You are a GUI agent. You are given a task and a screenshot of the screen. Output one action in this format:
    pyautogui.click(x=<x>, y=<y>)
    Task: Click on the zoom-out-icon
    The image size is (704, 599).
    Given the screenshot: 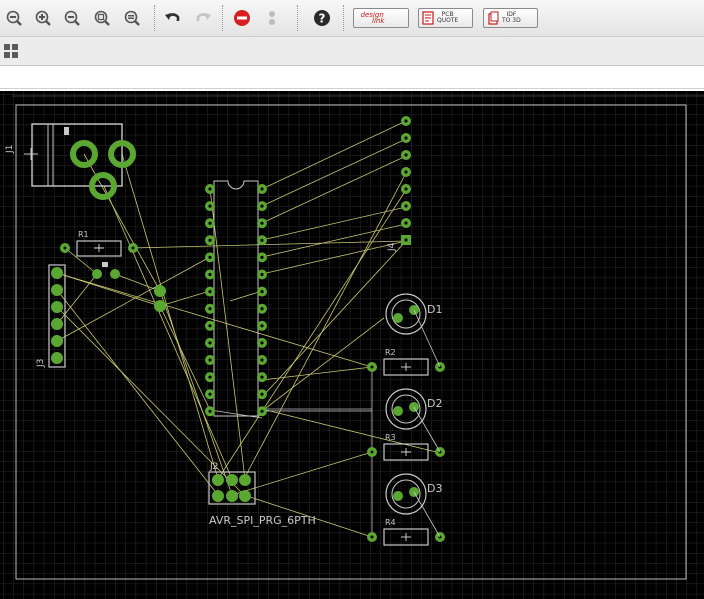 What is the action you would take?
    pyautogui.click(x=72, y=18)
    